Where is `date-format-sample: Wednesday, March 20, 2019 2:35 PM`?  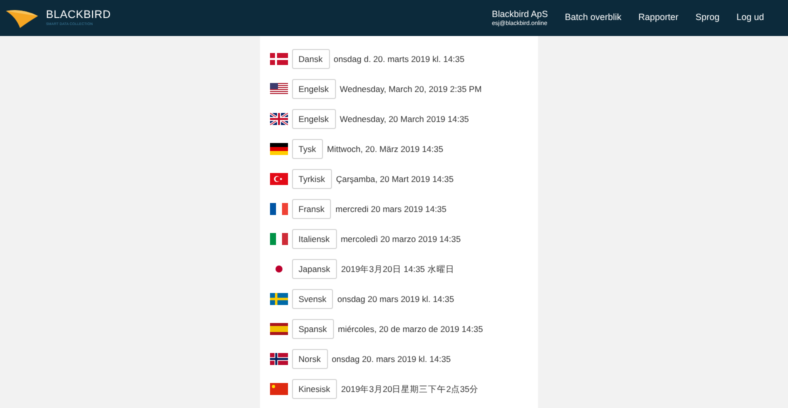
date-format-sample: Wednesday, March 20, 2019 2:35 PM is located at coordinates (411, 89).